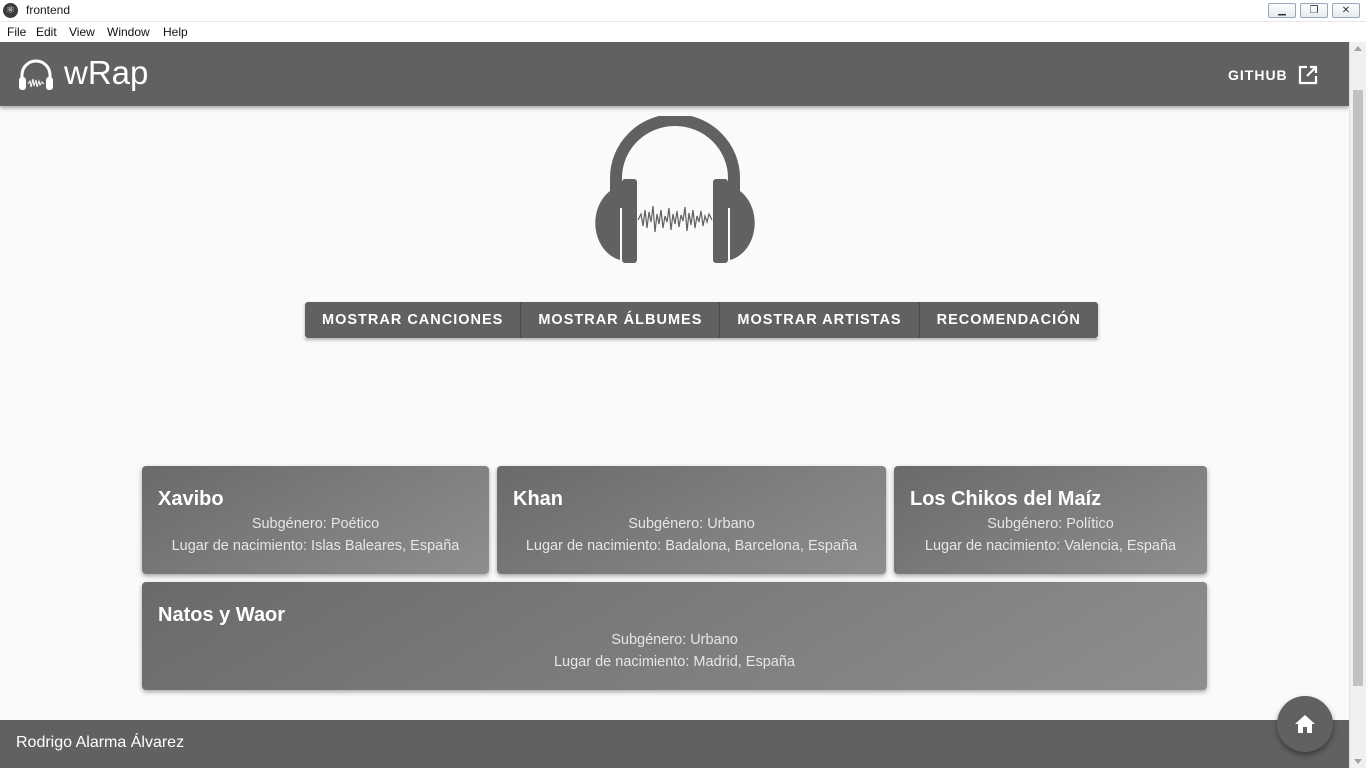 The width and height of the screenshot is (1366, 768). I want to click on menu-edit: Edit, so click(46, 32).